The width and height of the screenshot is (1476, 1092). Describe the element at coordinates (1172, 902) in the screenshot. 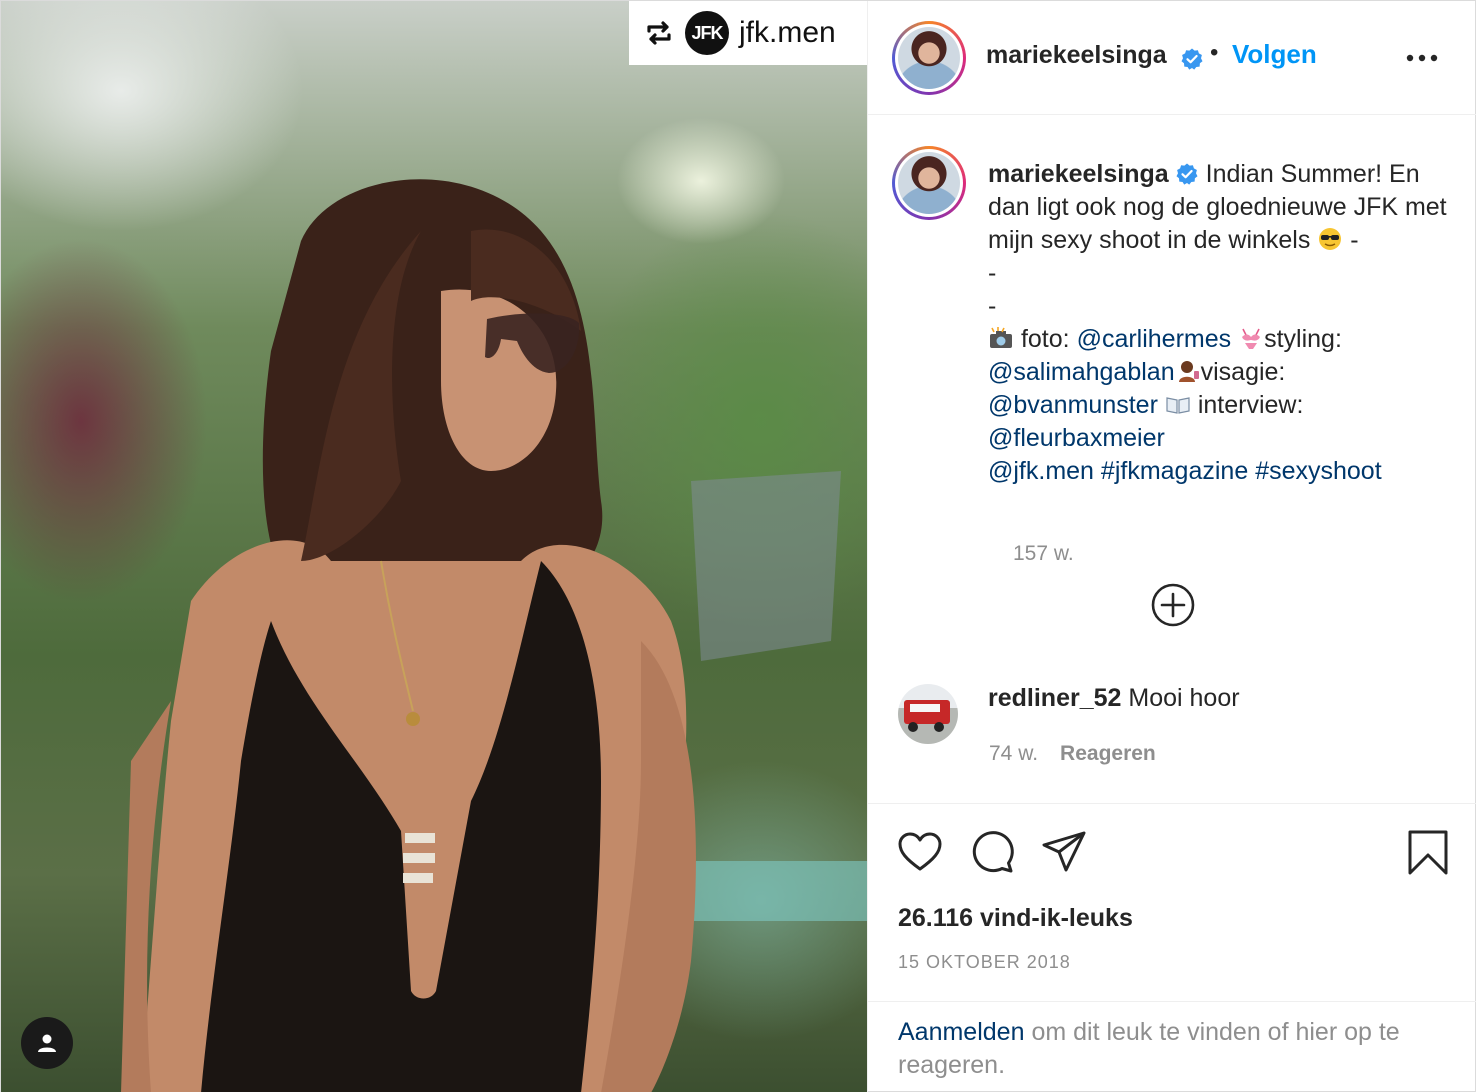

I see `post-actions: 26.116 vind-ik-leuks 15 OKTOBER 2018` at that location.